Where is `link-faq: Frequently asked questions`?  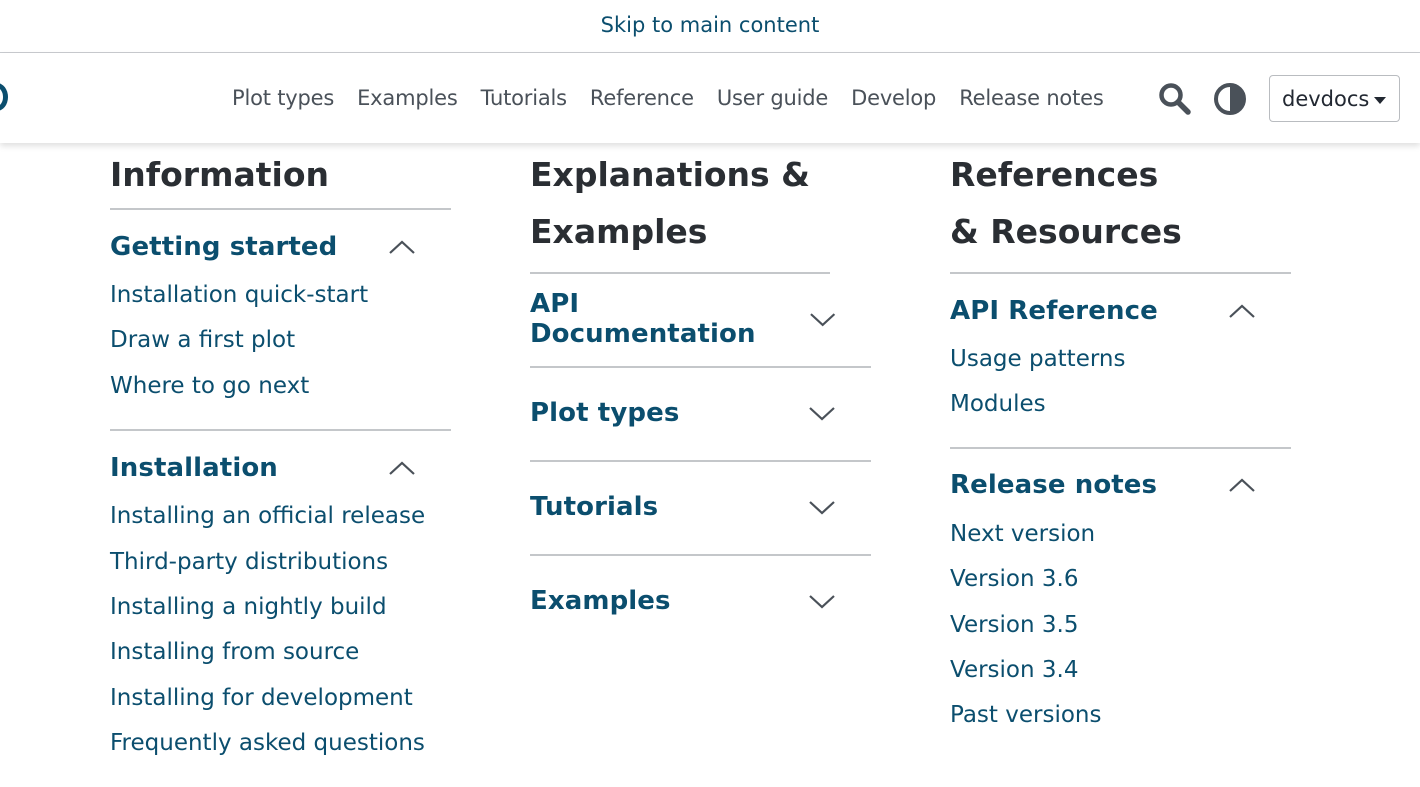 link-faq: Frequently asked questions is located at coordinates (280, 743).